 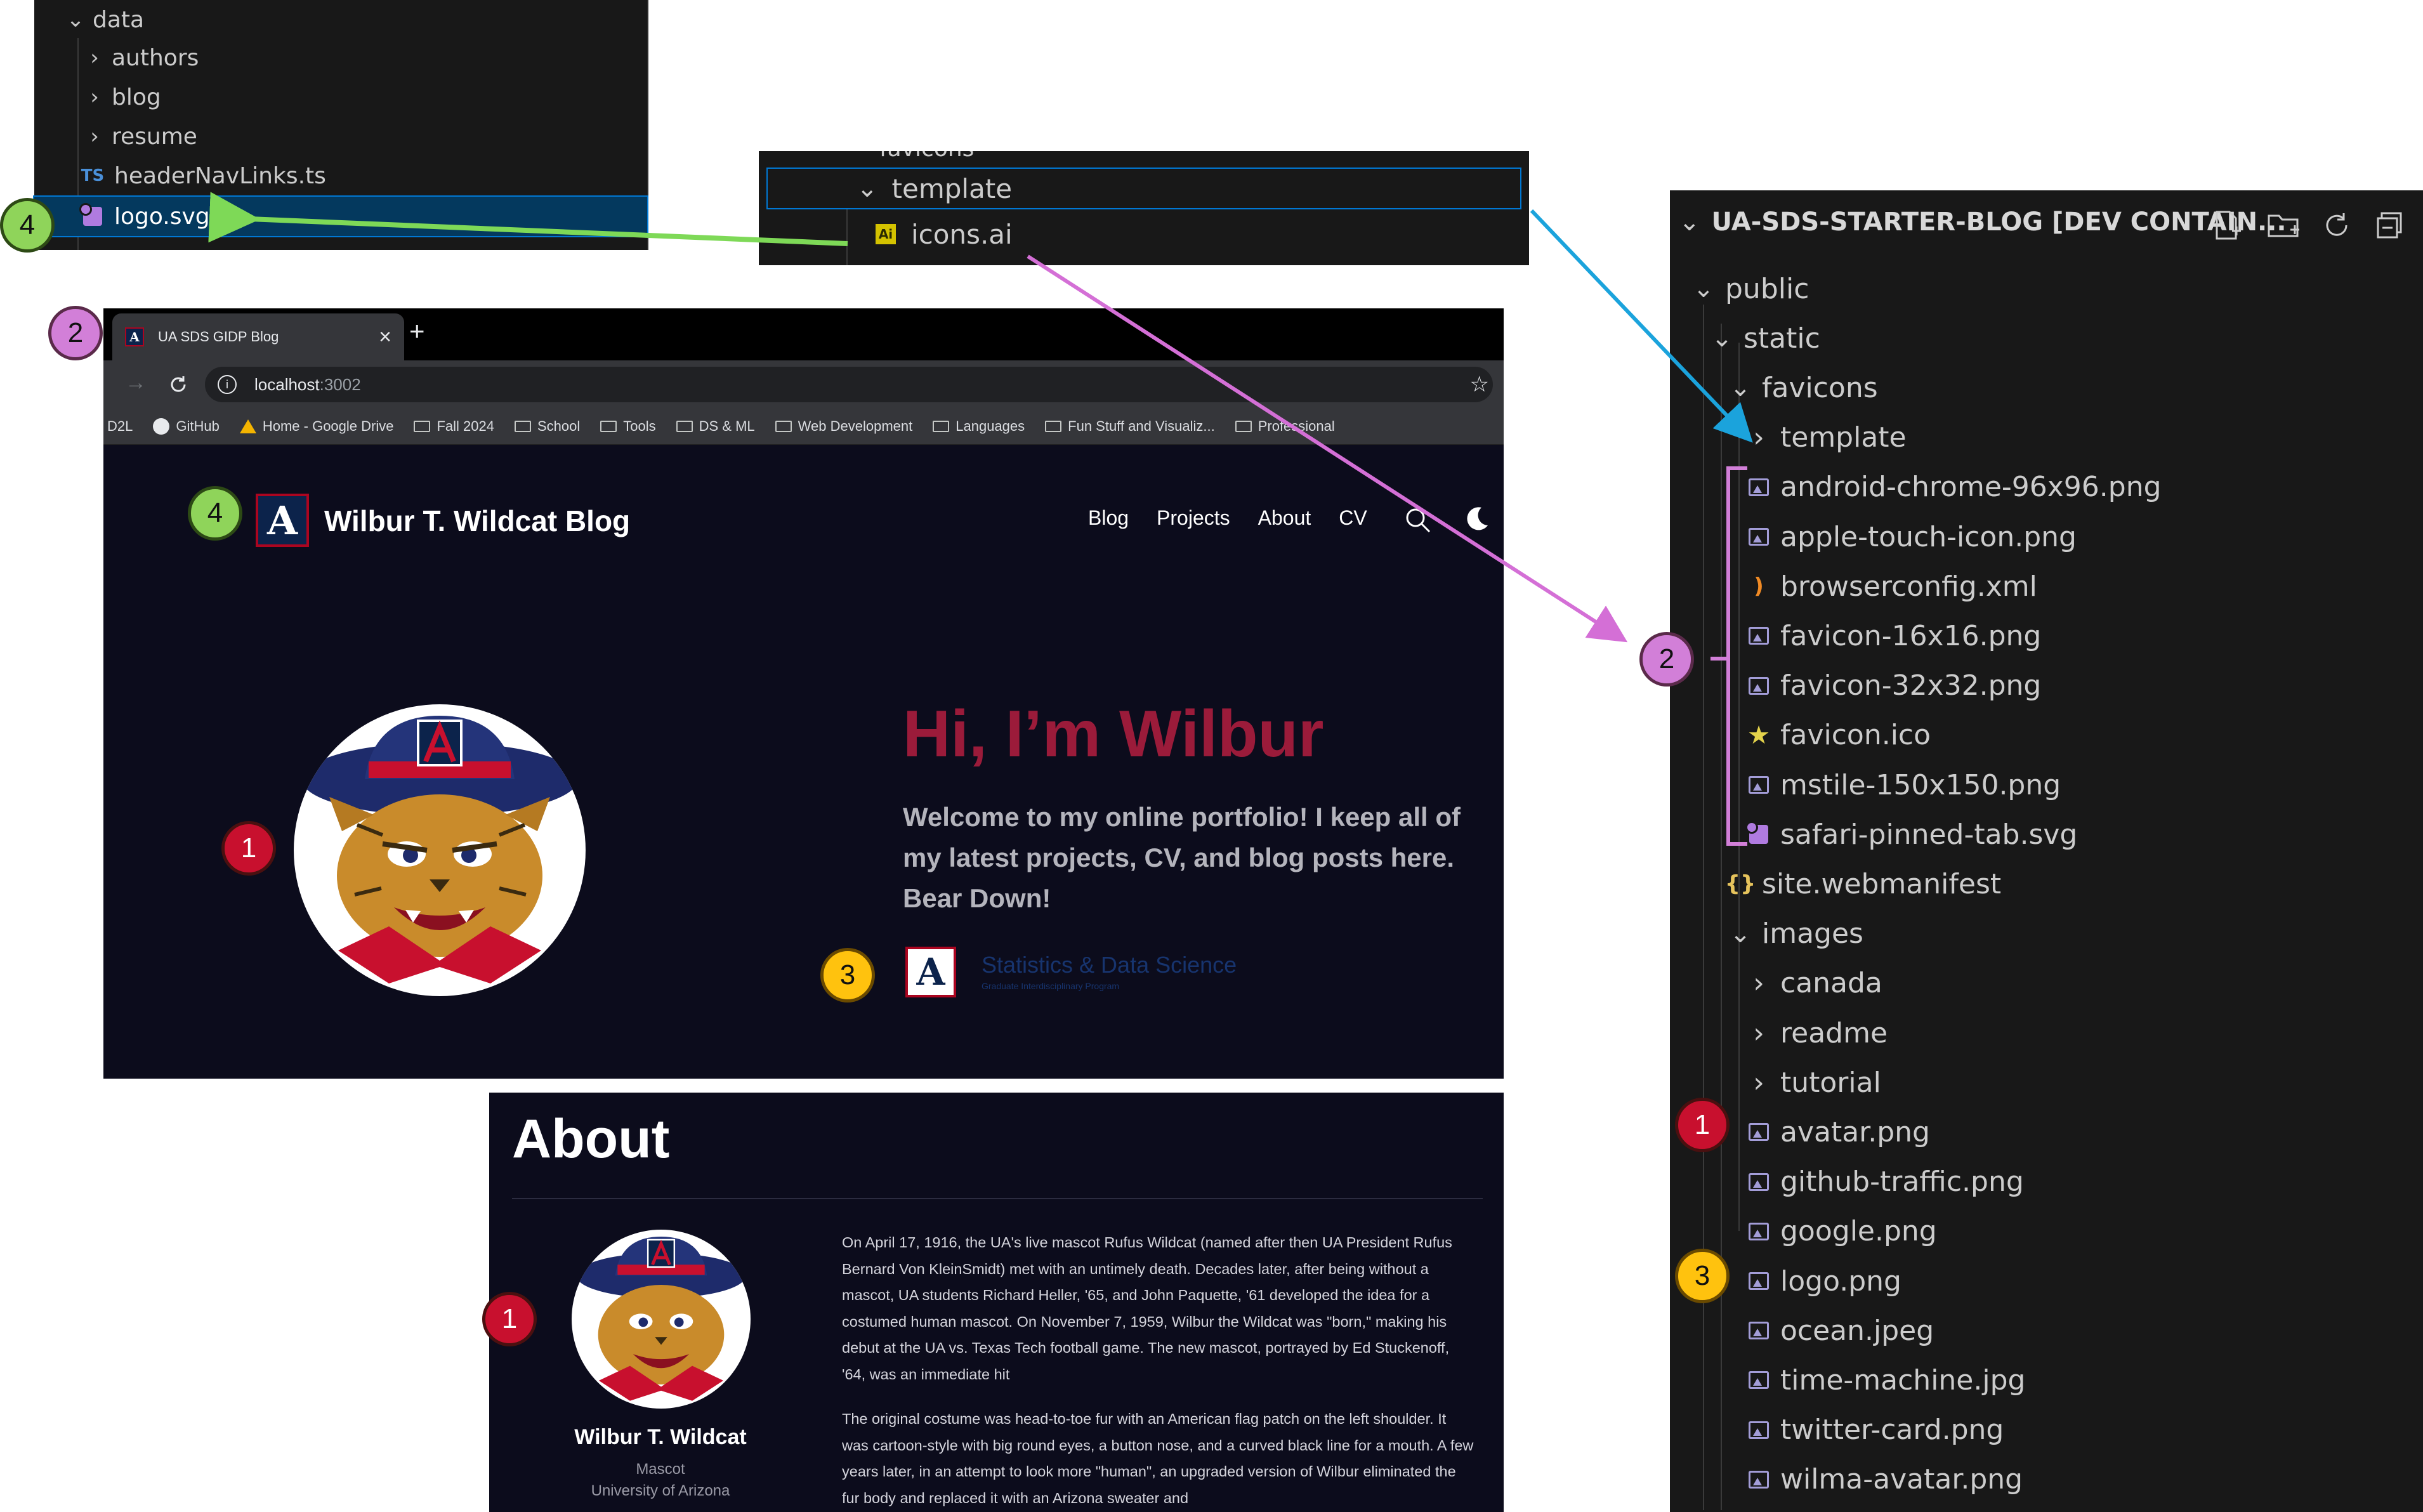 I want to click on badge-3-hero: 3, so click(x=848, y=976).